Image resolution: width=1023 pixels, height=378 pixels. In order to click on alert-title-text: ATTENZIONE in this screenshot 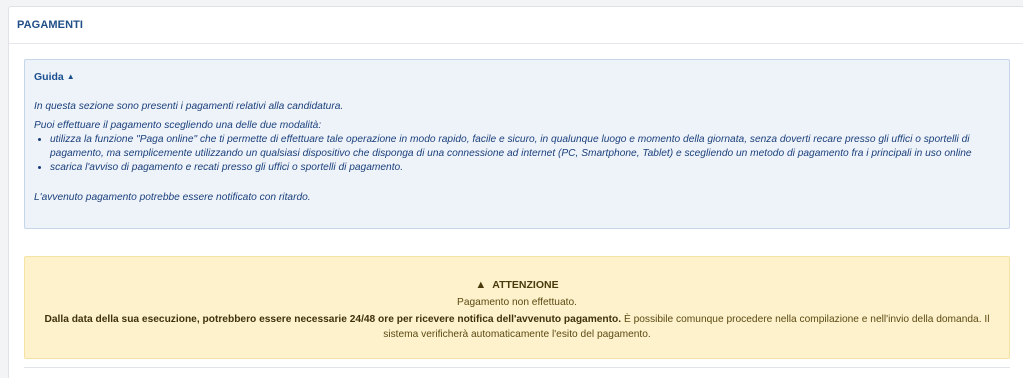, I will do `click(525, 285)`.